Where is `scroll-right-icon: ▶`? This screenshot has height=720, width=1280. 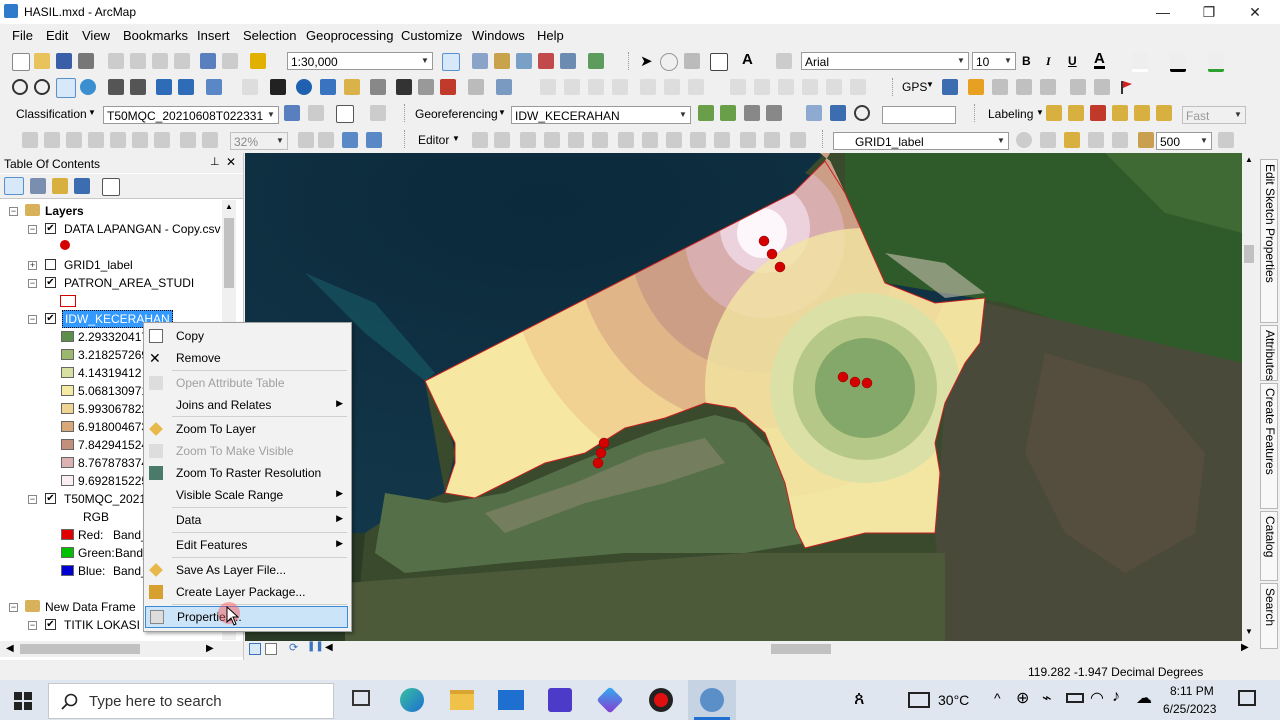 scroll-right-icon: ▶ is located at coordinates (1245, 647).